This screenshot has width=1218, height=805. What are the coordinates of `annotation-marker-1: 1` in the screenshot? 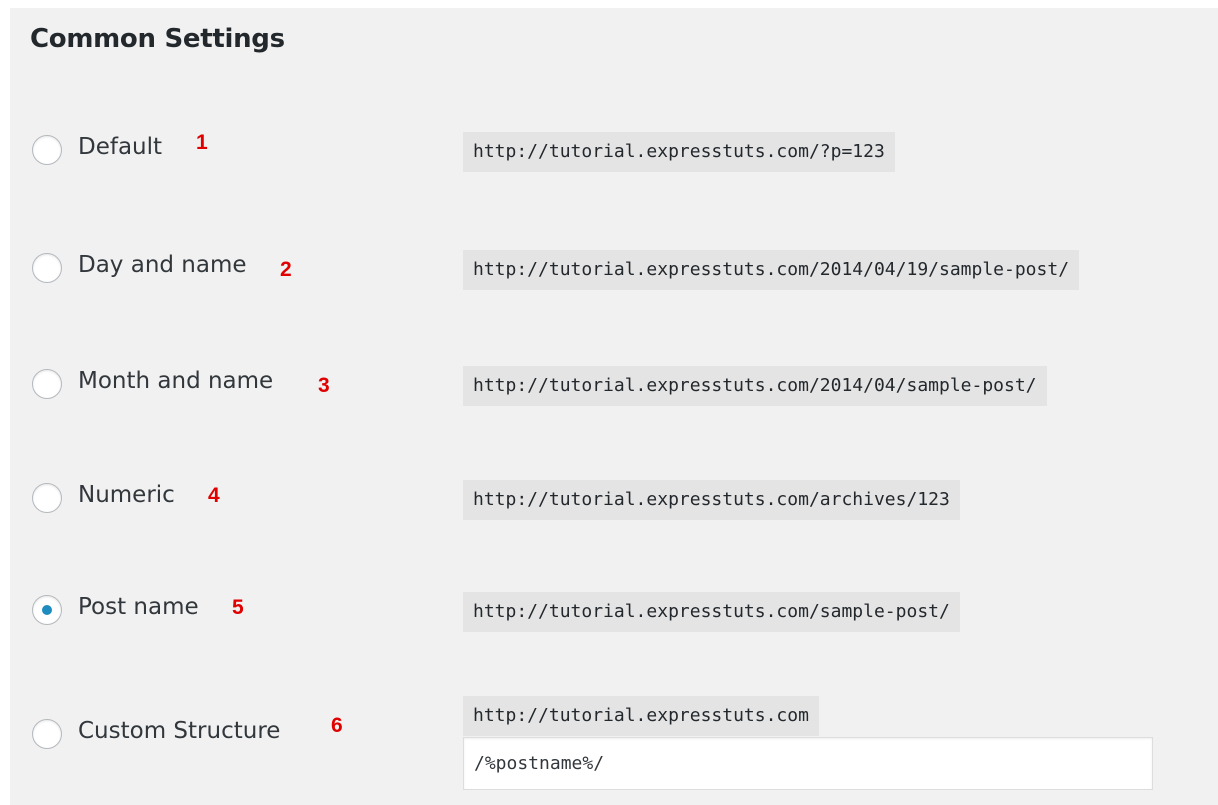 It's located at (202, 142).